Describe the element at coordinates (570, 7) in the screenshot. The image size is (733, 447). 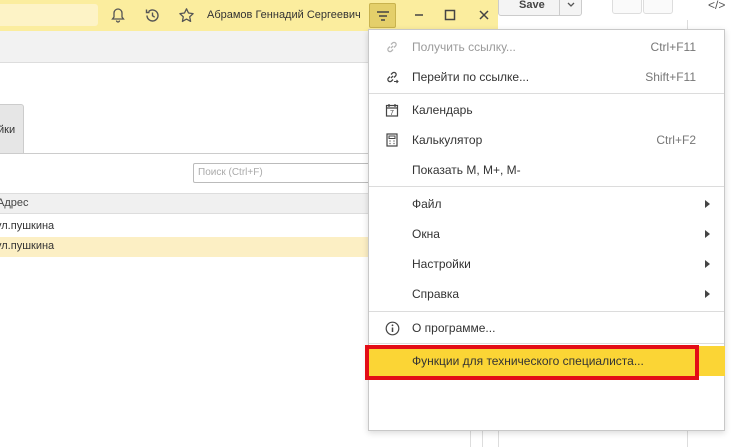
I see `chevron-down-icon` at that location.